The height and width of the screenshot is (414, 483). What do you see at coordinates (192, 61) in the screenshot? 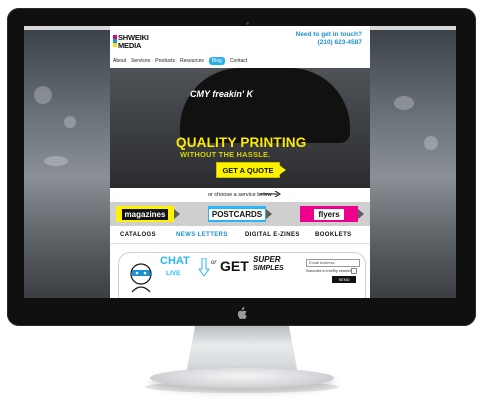
I see `nav-resources: Resources` at bounding box center [192, 61].